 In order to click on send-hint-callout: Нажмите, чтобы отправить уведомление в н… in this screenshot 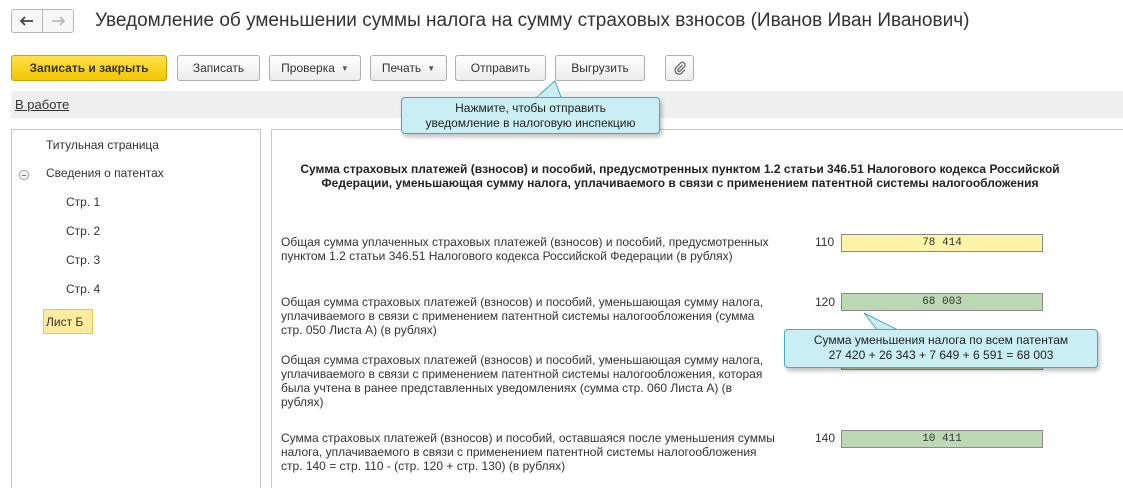, I will do `click(530, 115)`.